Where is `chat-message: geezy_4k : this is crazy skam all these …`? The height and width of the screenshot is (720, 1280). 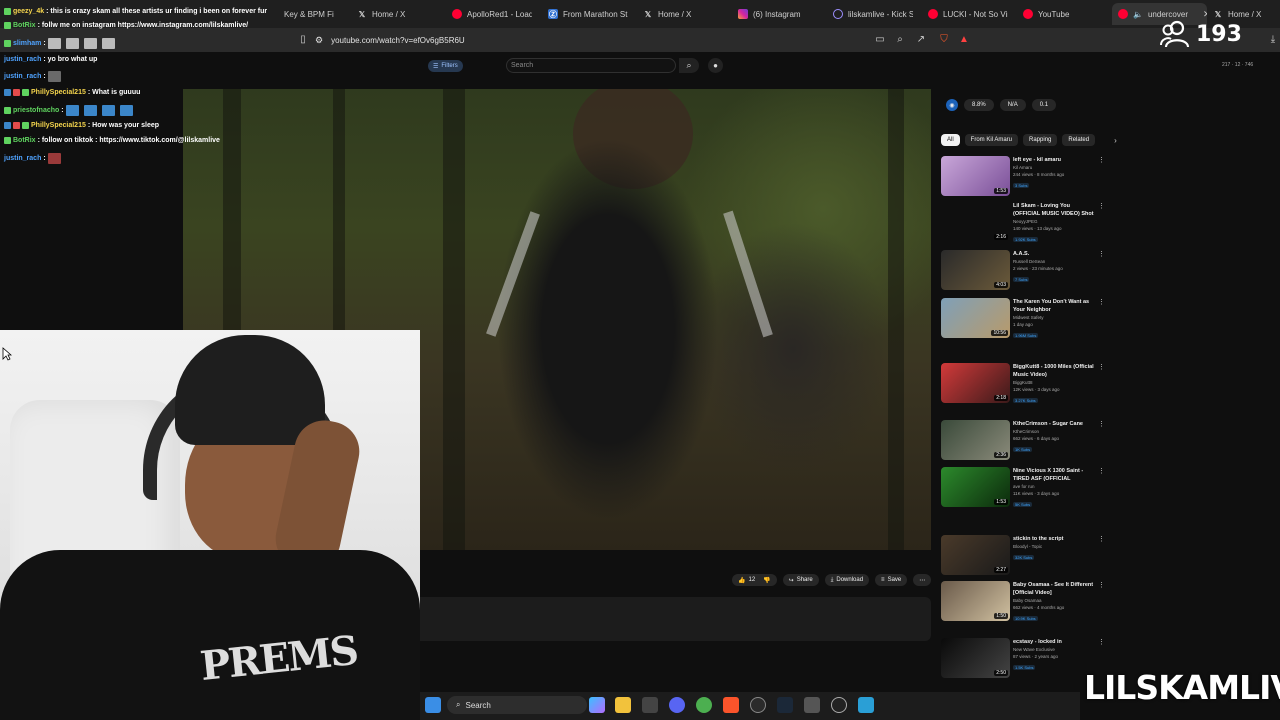
chat-message: geezy_4k : this is crazy skam all these … is located at coordinates (135, 11).